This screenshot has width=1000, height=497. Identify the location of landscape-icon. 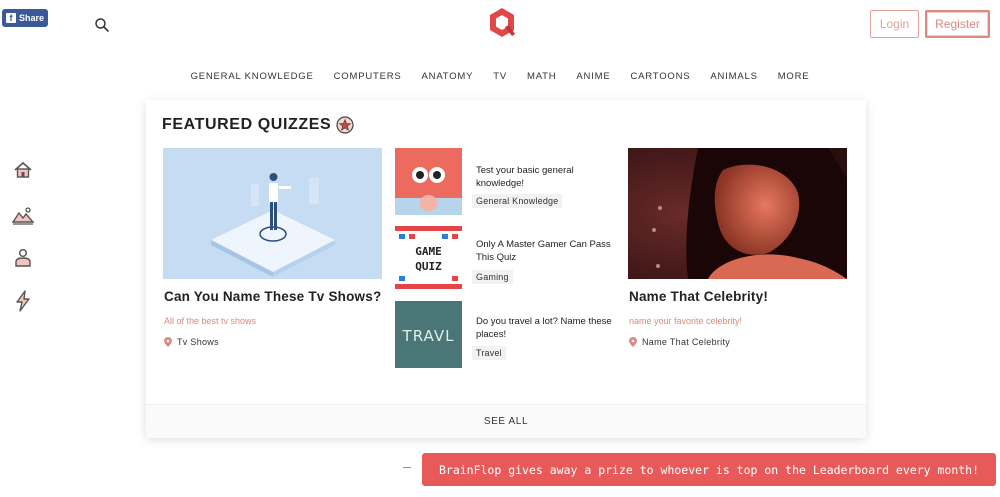
(23, 216).